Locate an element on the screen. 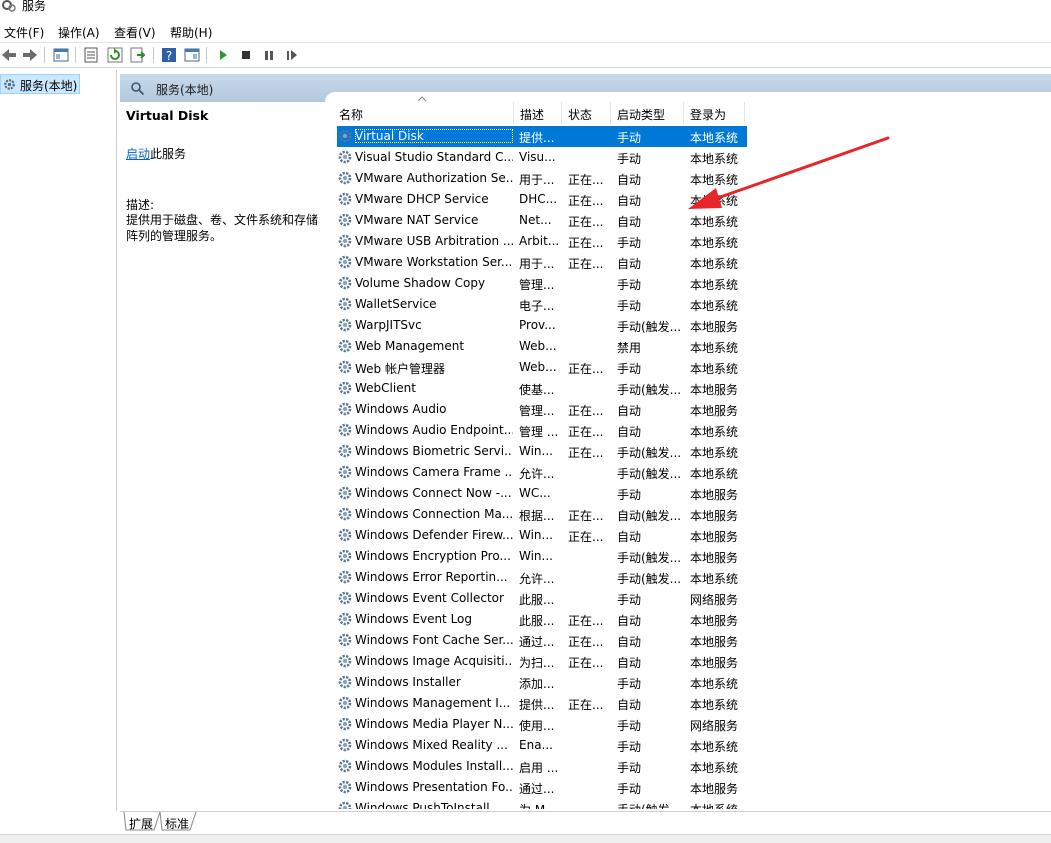  column-header-status: 状态 is located at coordinates (580, 114).